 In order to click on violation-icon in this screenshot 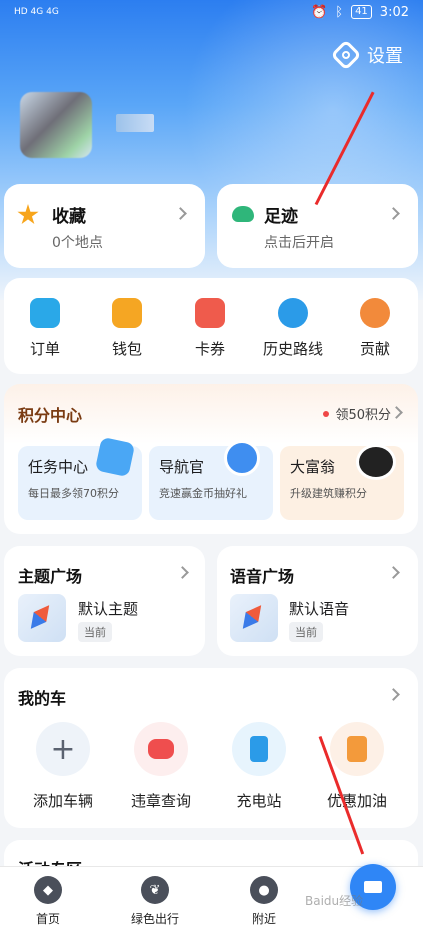, I will do `click(161, 749)`.